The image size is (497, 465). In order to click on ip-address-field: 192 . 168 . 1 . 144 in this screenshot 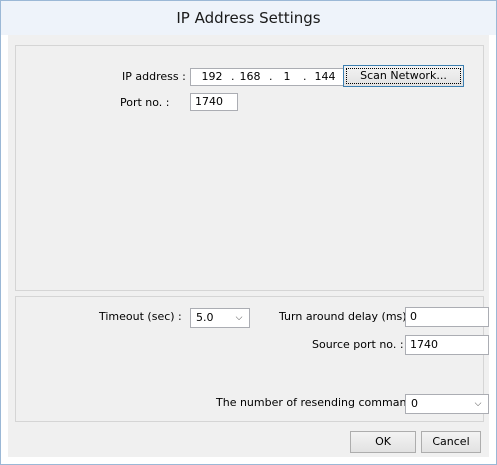, I will do `click(269, 77)`.